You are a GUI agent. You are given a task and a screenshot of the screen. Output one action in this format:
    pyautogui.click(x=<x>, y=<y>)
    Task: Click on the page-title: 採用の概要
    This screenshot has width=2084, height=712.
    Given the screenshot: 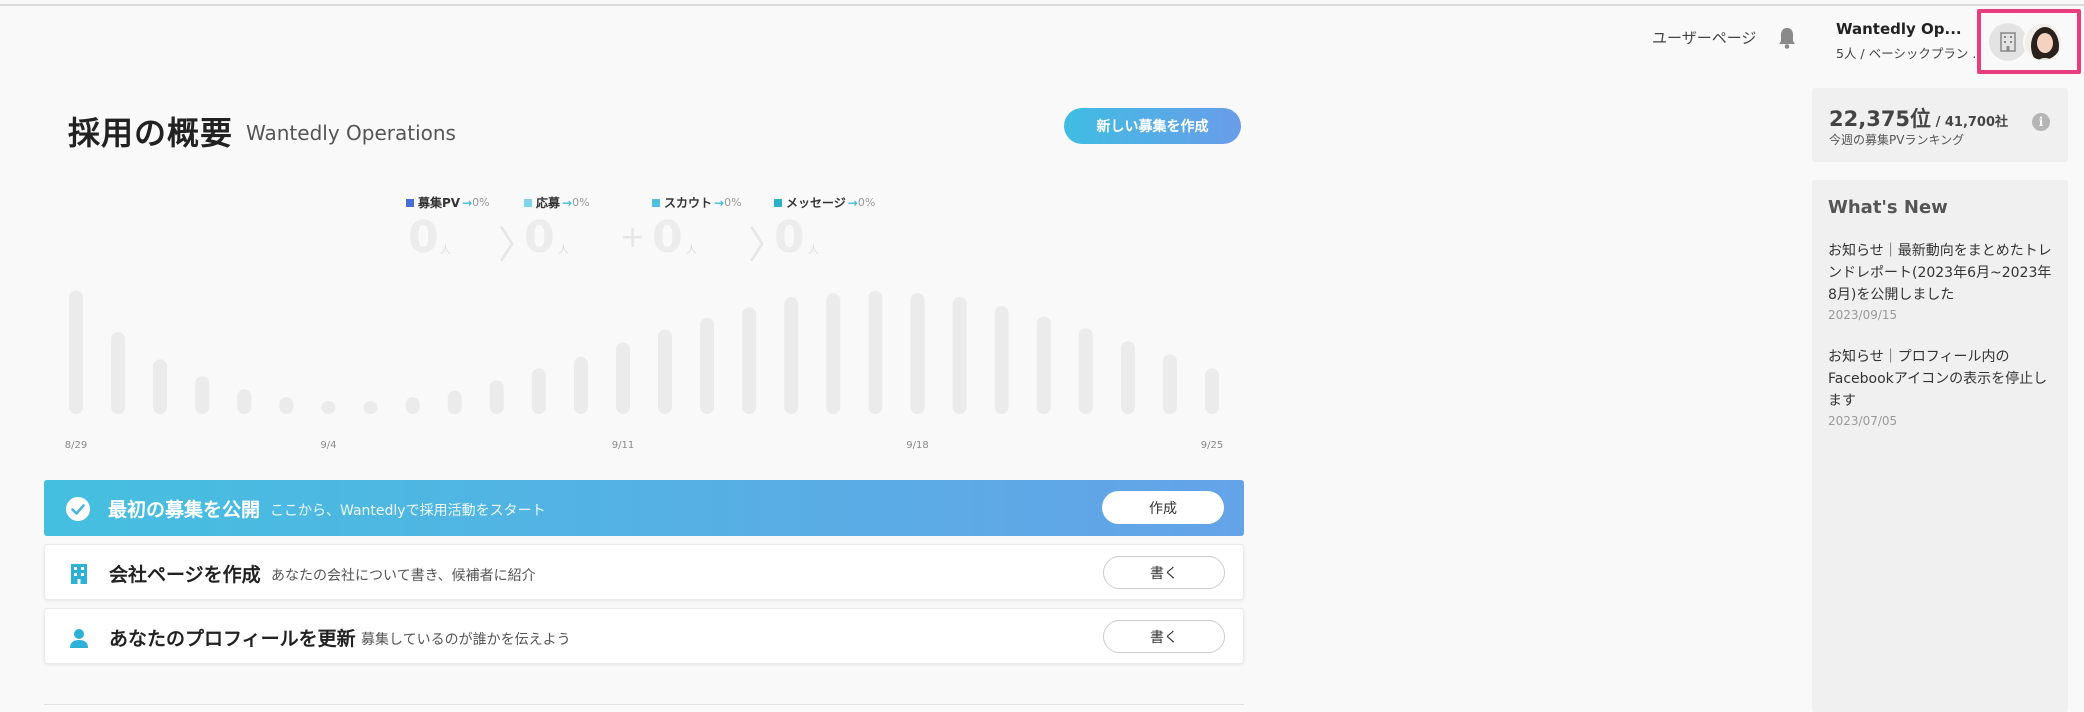 What is the action you would take?
    pyautogui.click(x=151, y=133)
    